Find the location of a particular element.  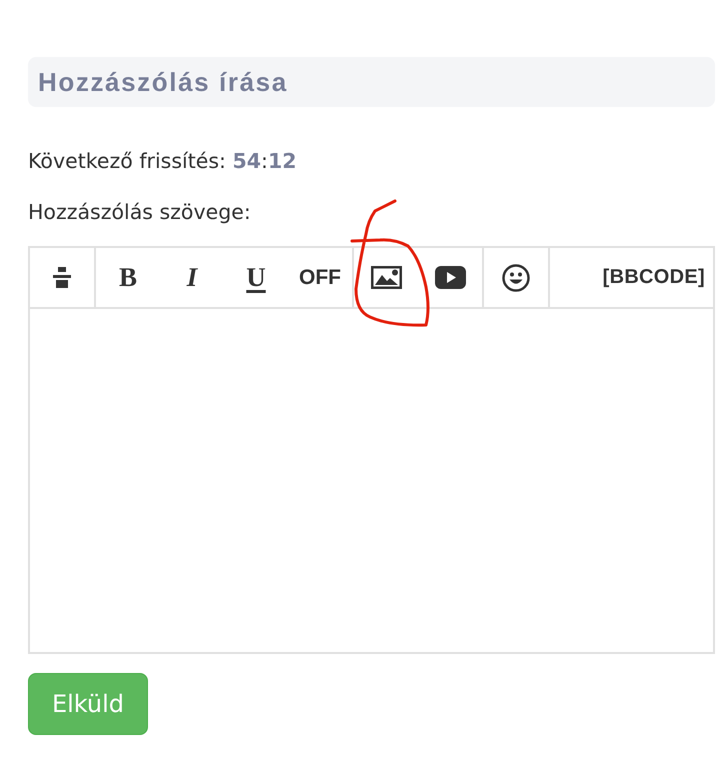

bbcode-mode-button: [BBCODE] is located at coordinates (652, 277).